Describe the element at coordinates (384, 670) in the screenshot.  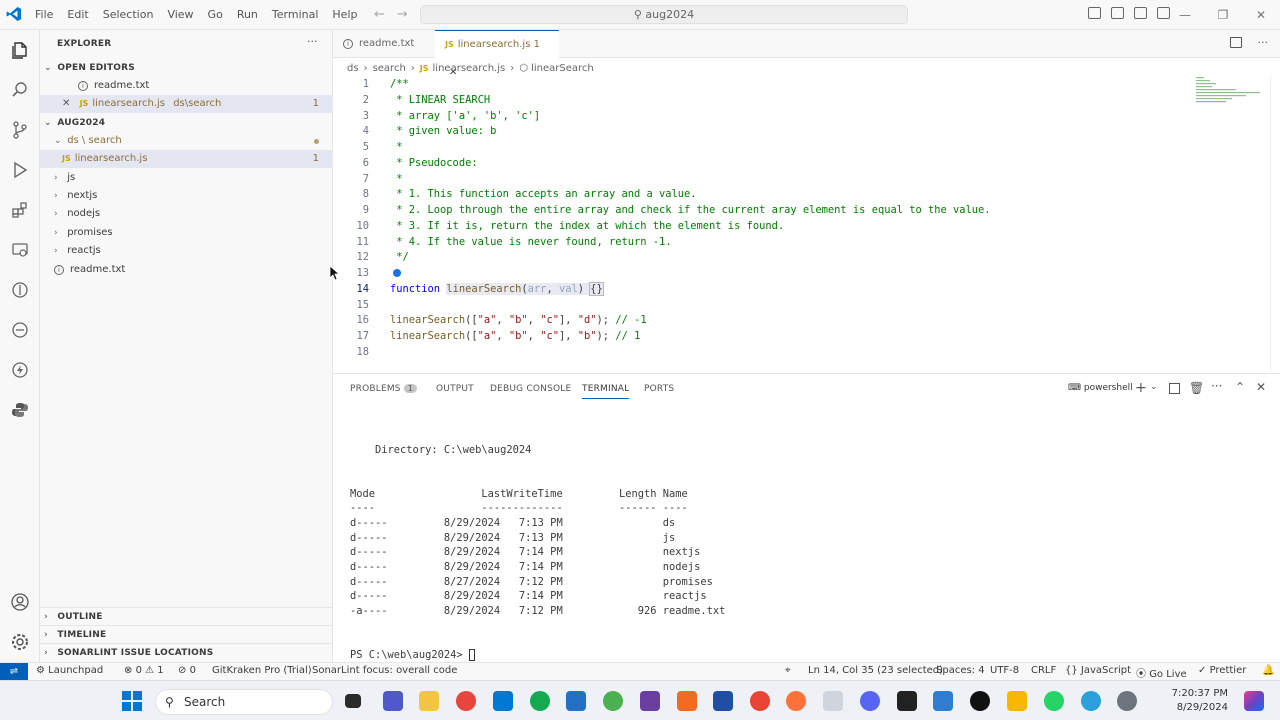
I see `status-sonarlint: SonarLint focus: overall code` at that location.